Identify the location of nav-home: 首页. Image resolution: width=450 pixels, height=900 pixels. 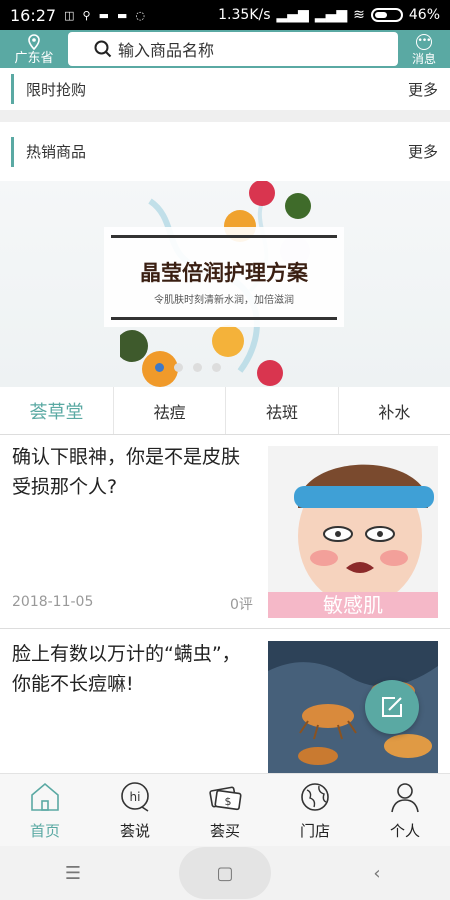
(45, 810).